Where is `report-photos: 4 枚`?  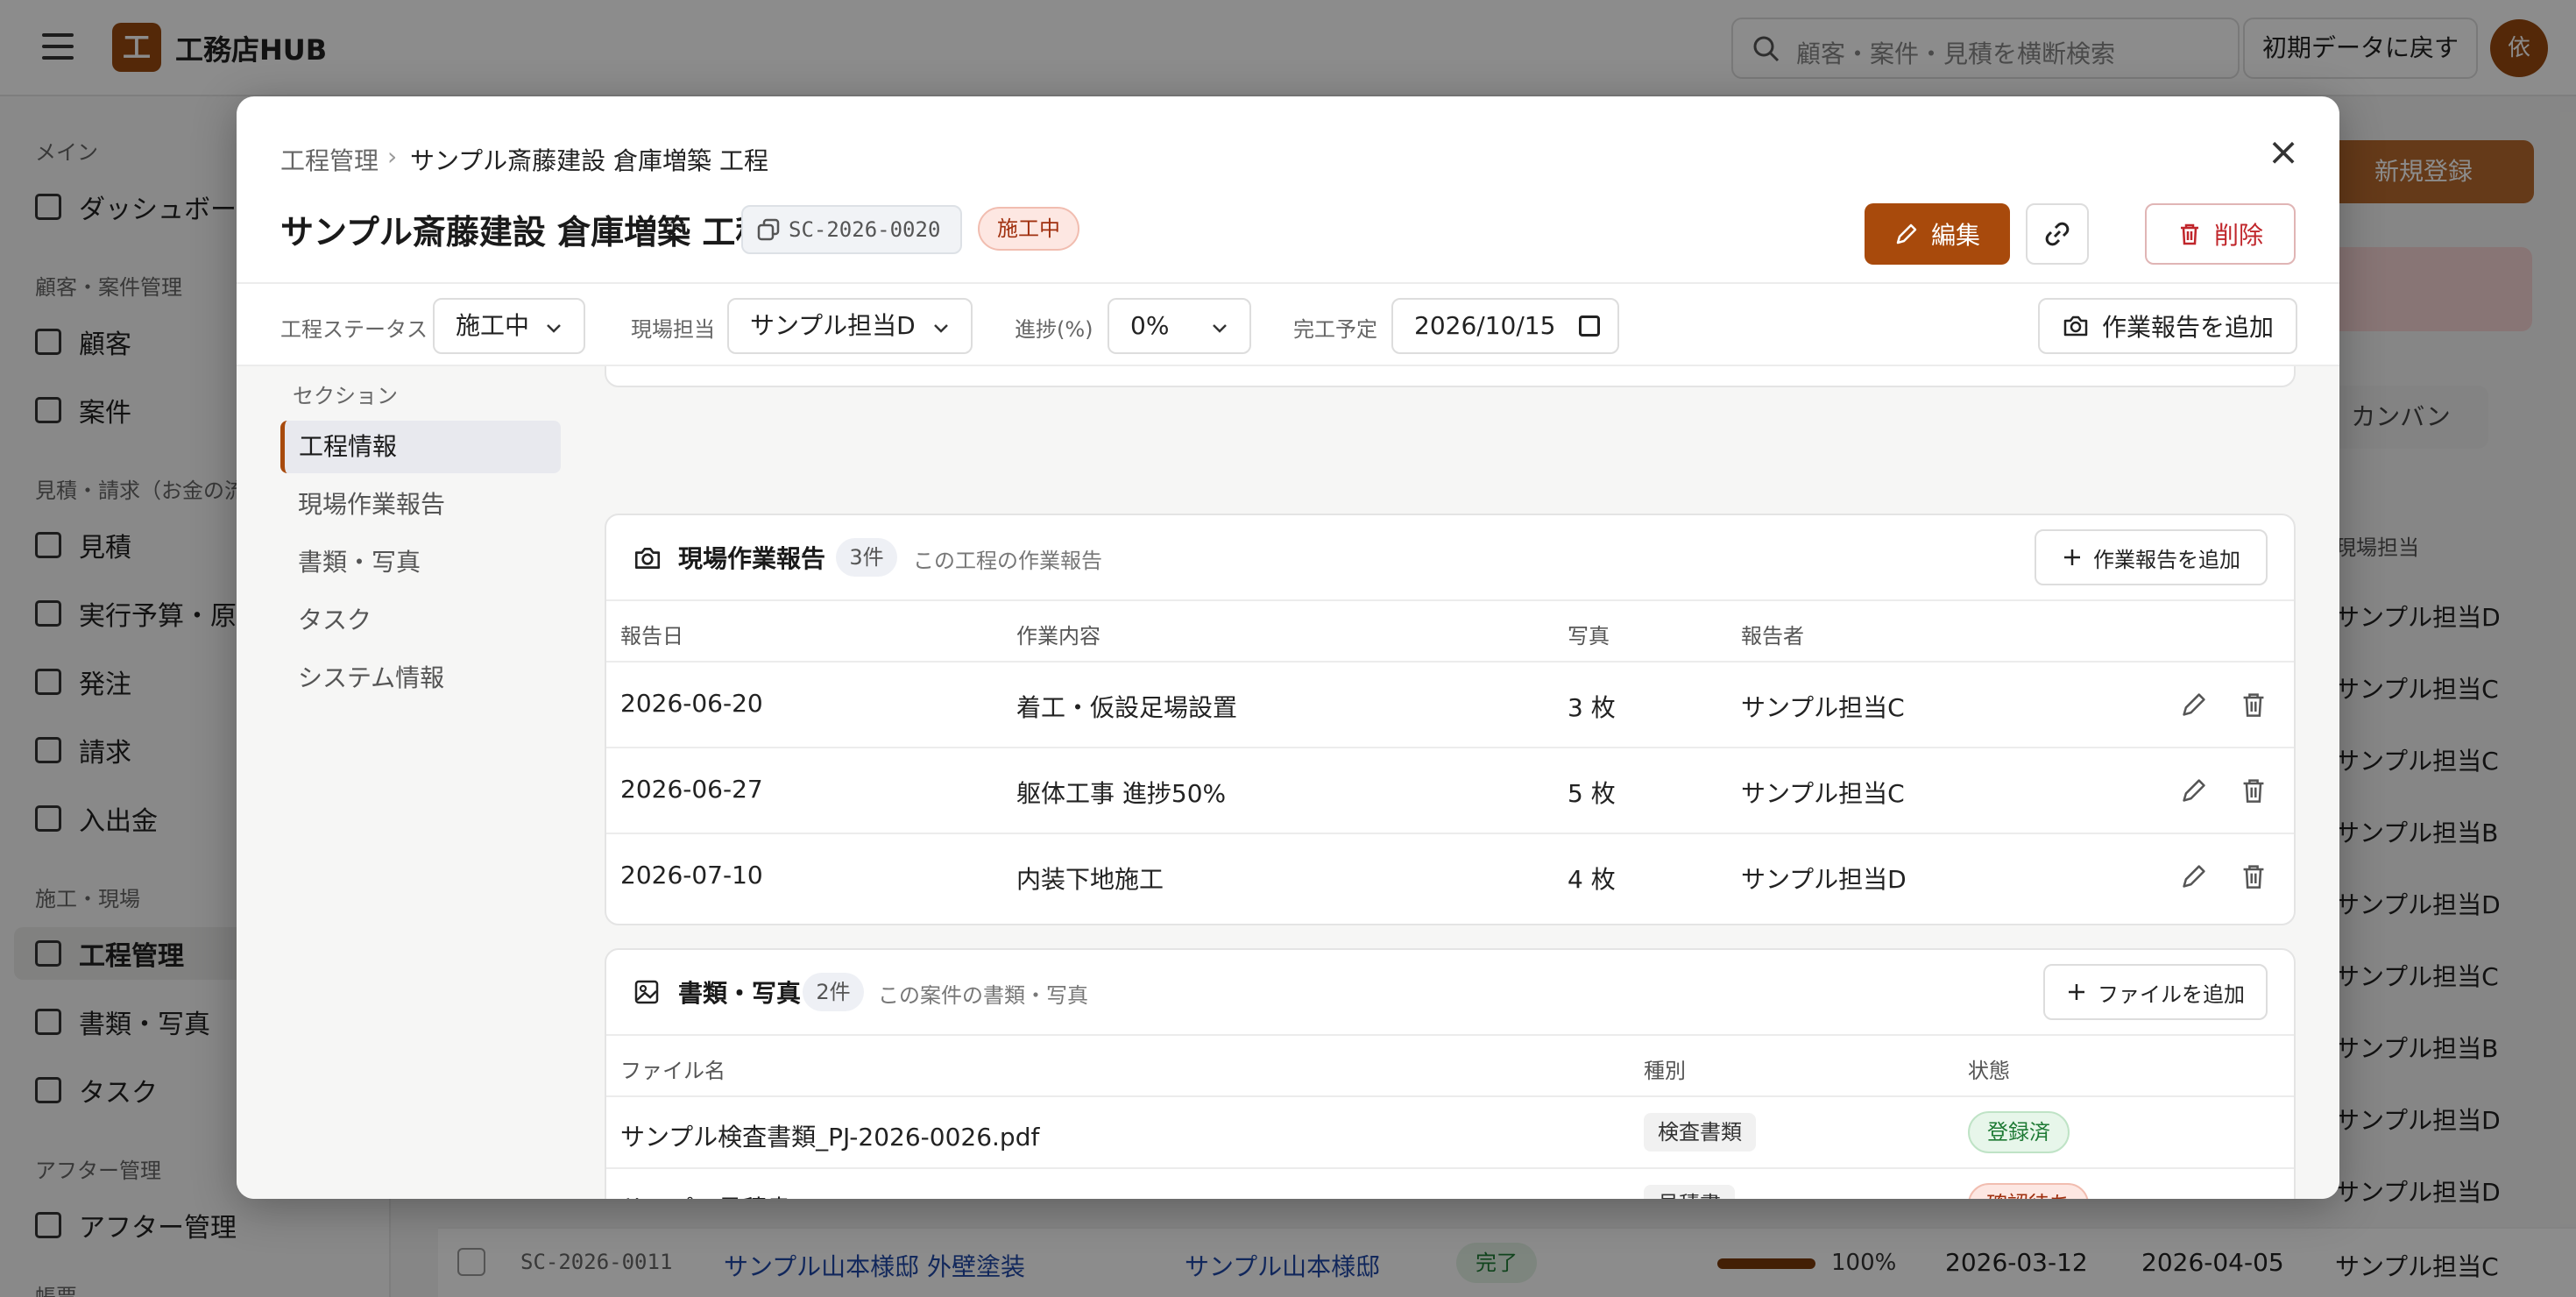 report-photos: 4 枚 is located at coordinates (1592, 879).